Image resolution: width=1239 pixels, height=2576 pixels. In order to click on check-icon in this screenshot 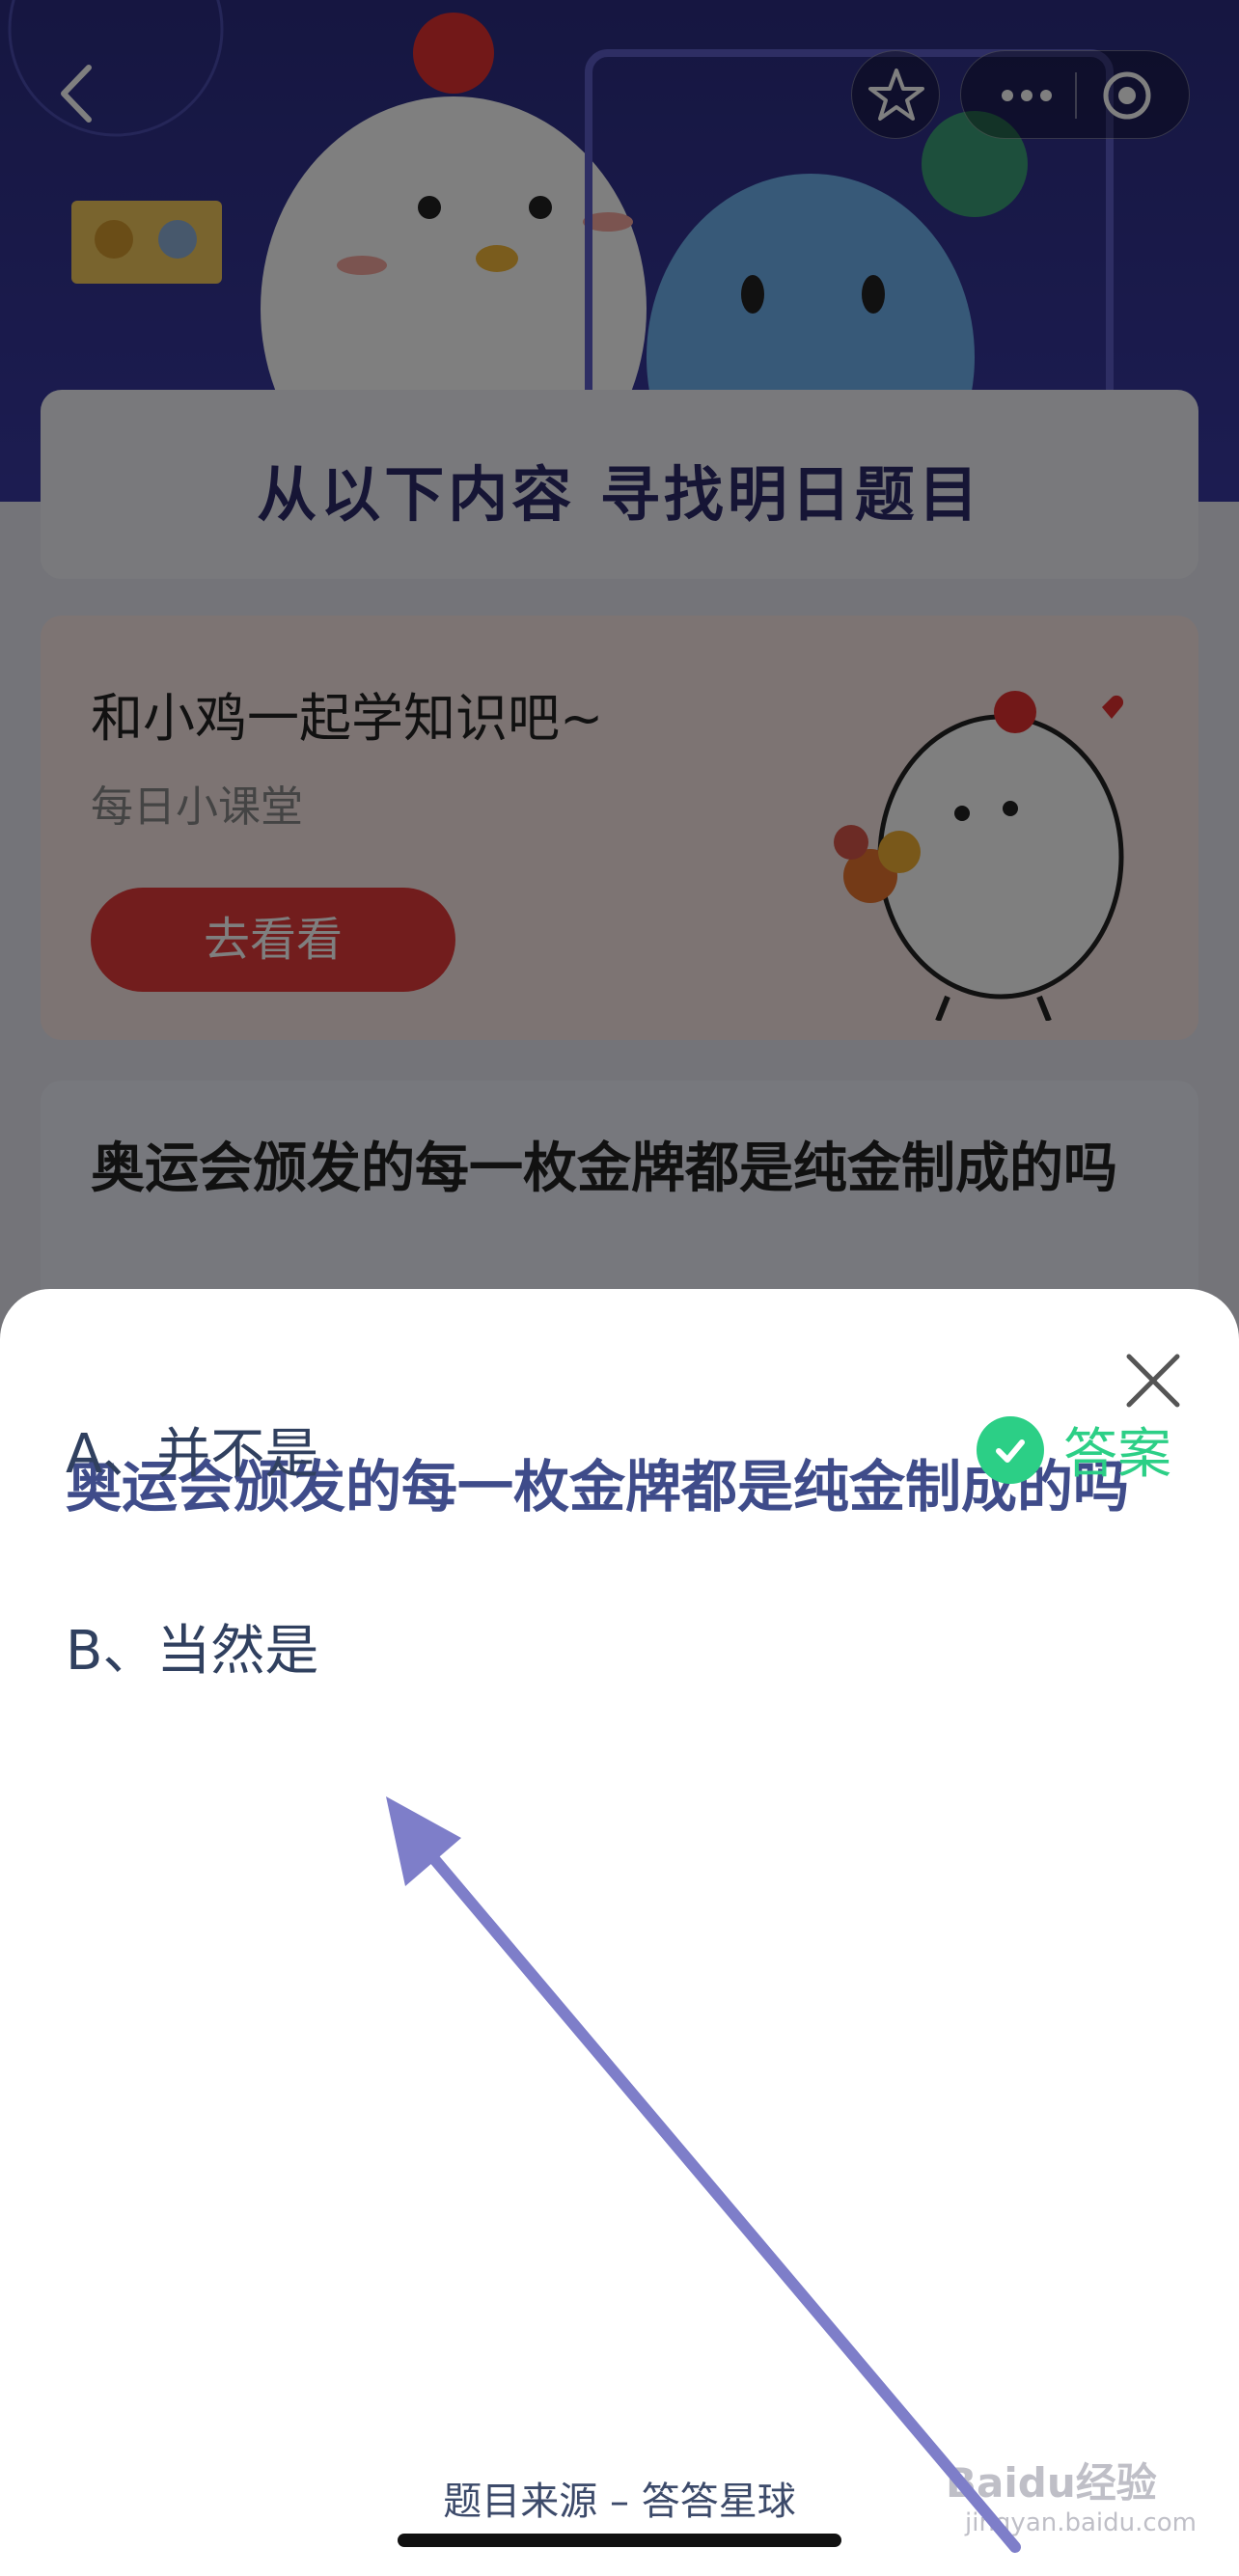, I will do `click(1010, 1450)`.